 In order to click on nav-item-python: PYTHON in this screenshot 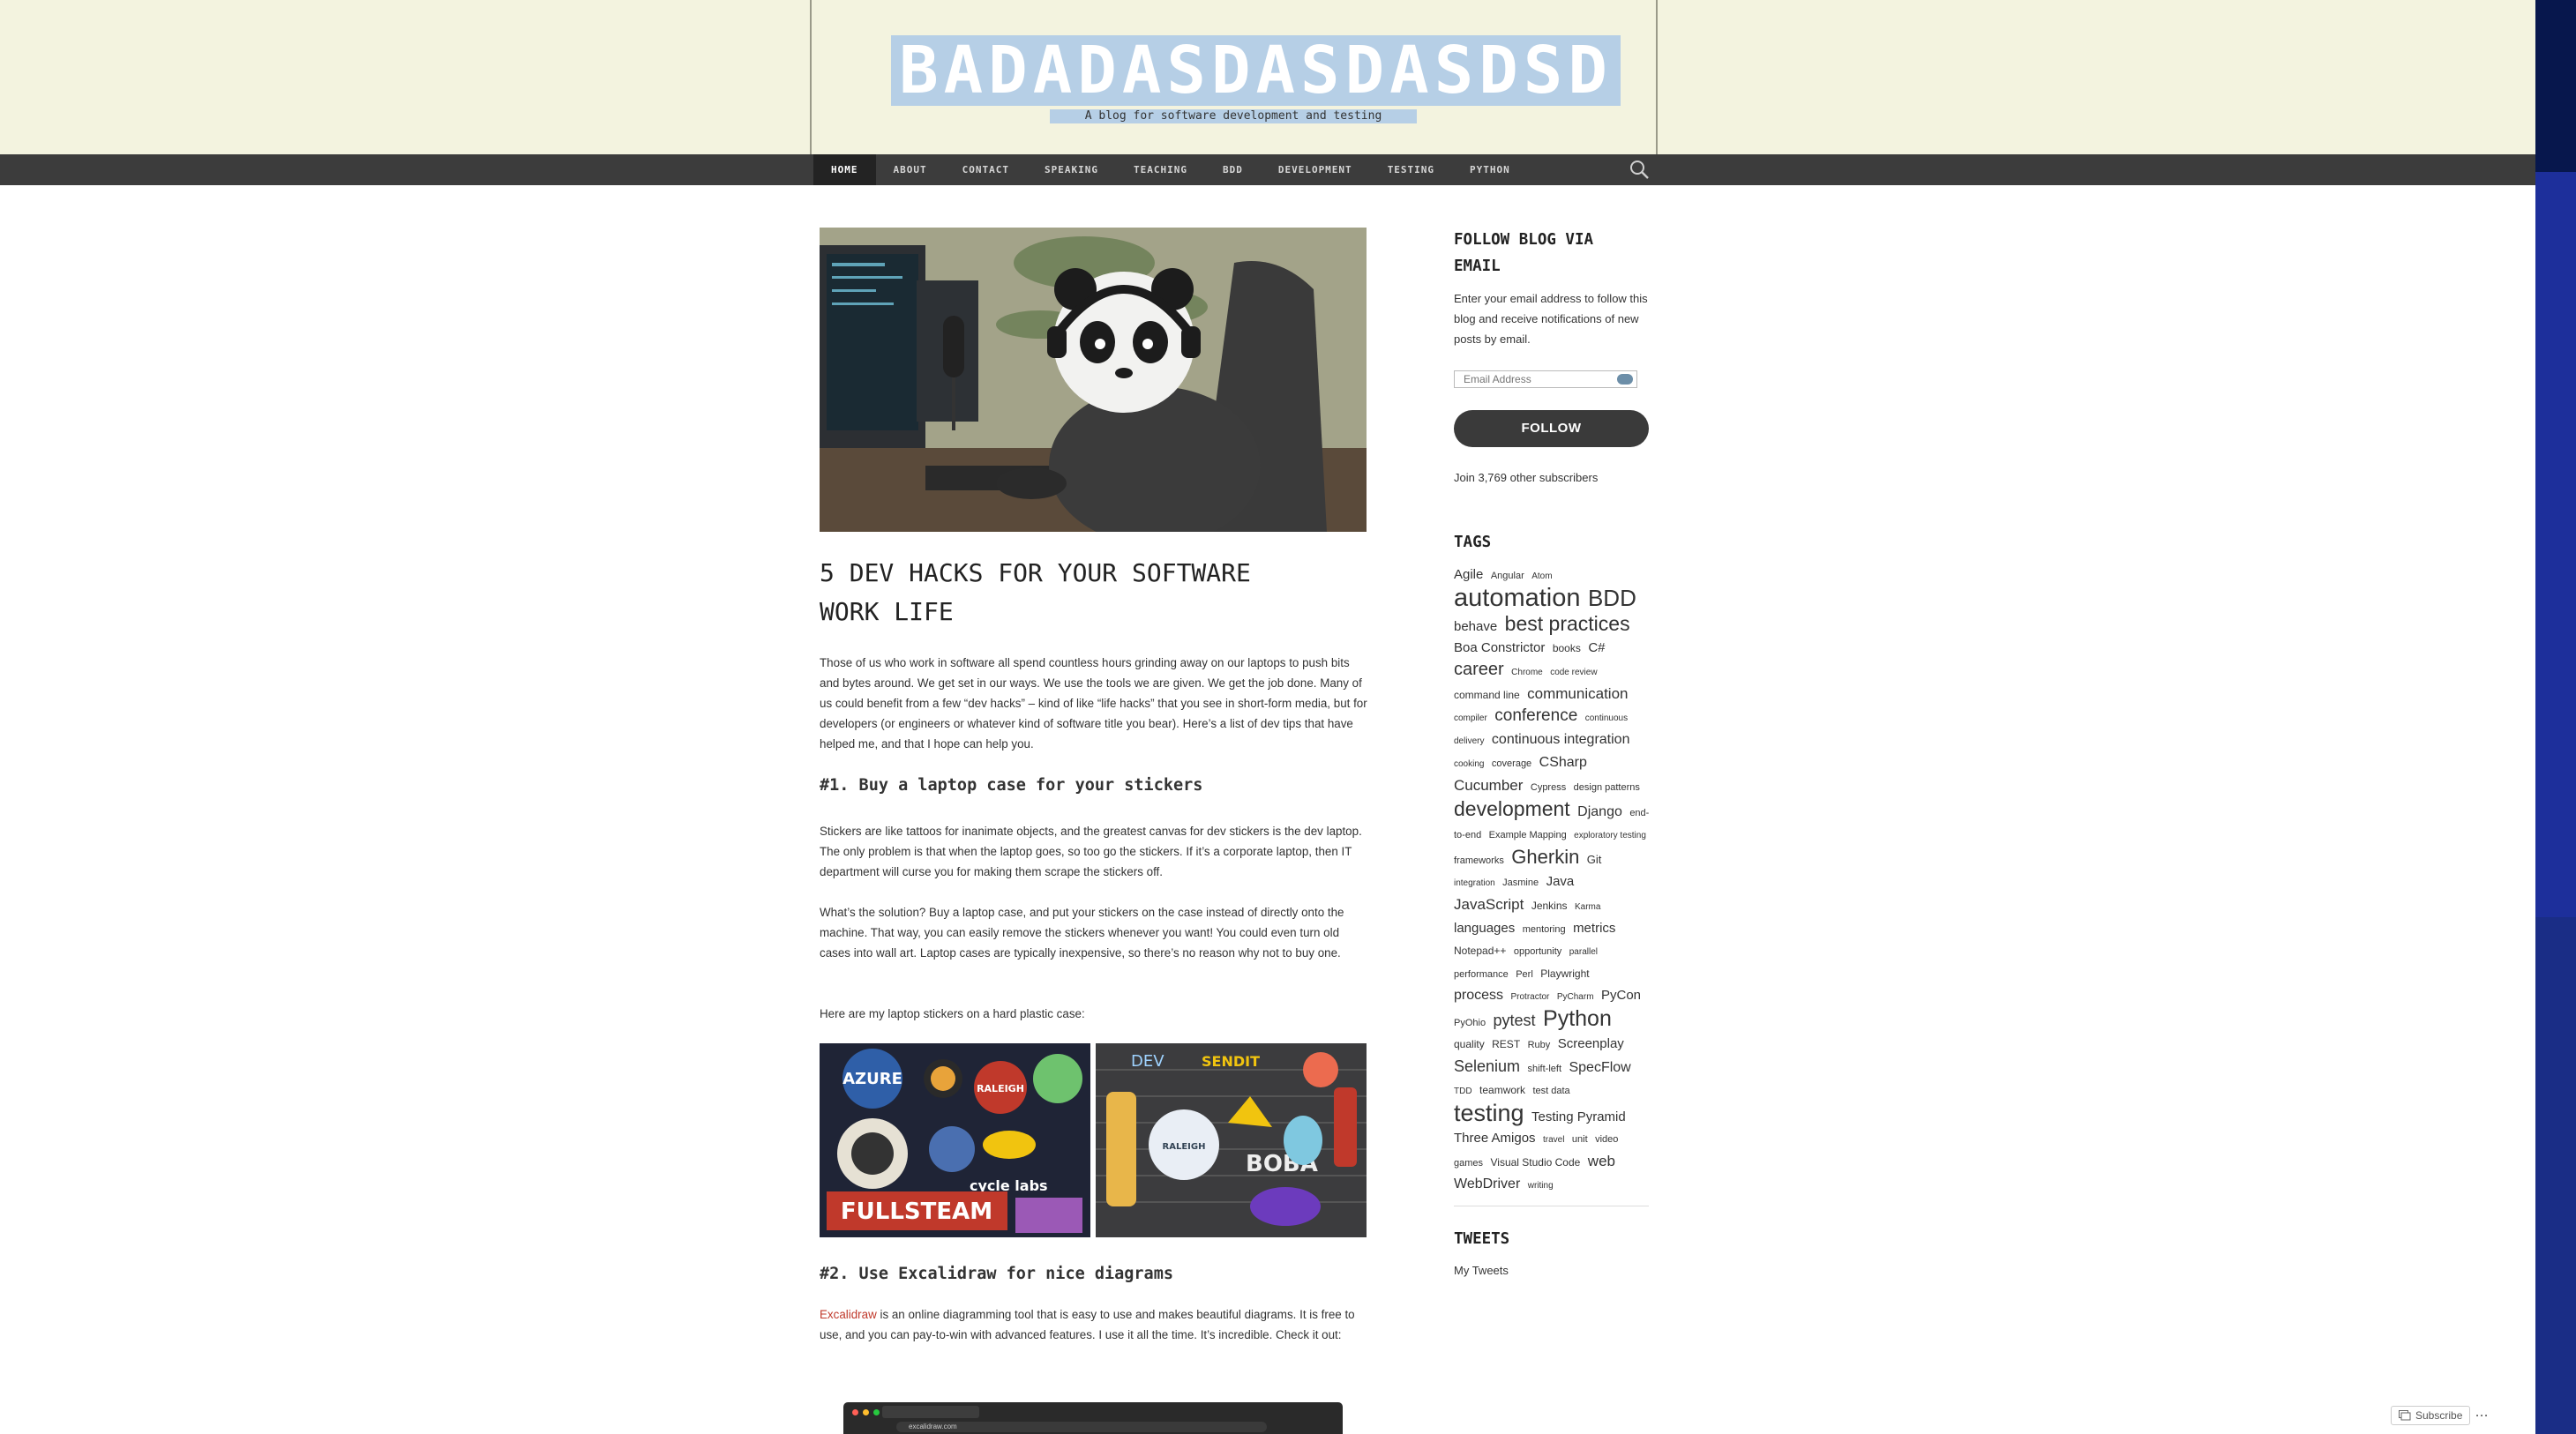, I will do `click(1490, 169)`.